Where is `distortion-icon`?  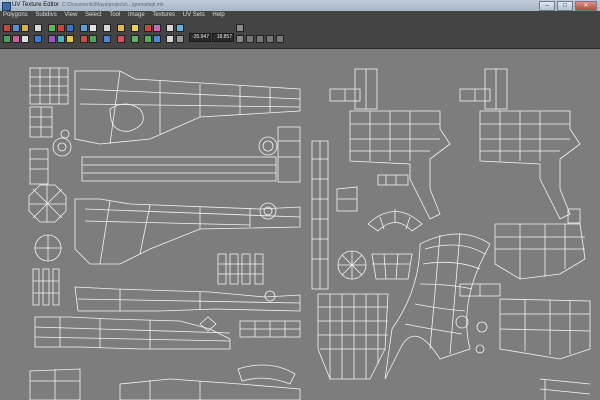 distortion-icon is located at coordinates (107, 28).